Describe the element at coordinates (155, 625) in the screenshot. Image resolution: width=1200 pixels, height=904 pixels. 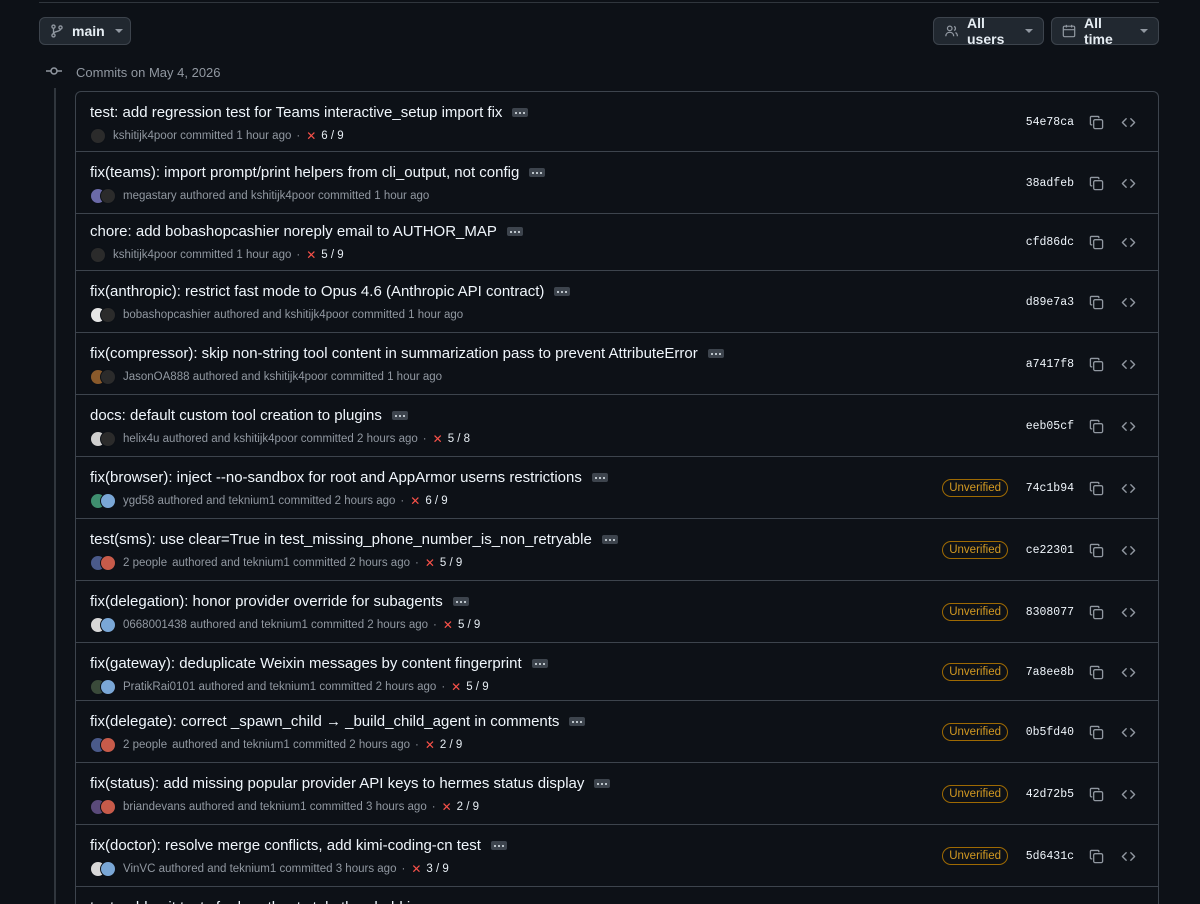
I see `author-link: 0668001438` at that location.